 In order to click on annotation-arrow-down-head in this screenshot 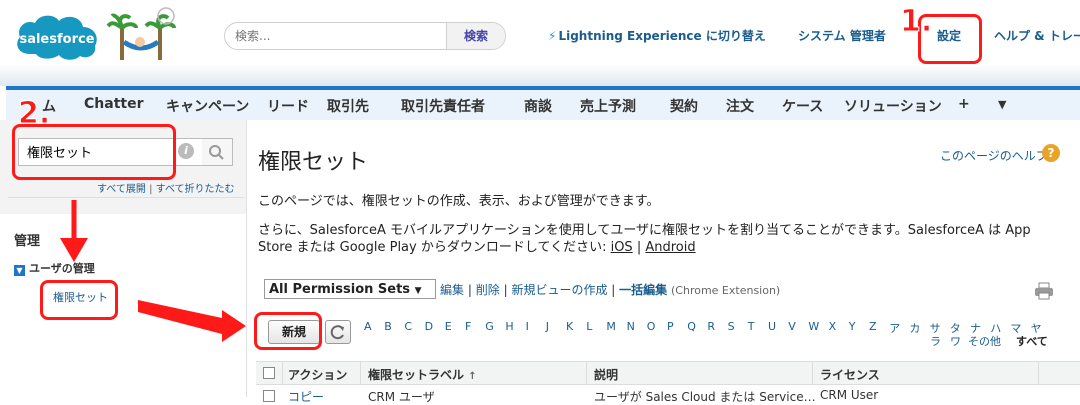, I will do `click(74, 250)`.